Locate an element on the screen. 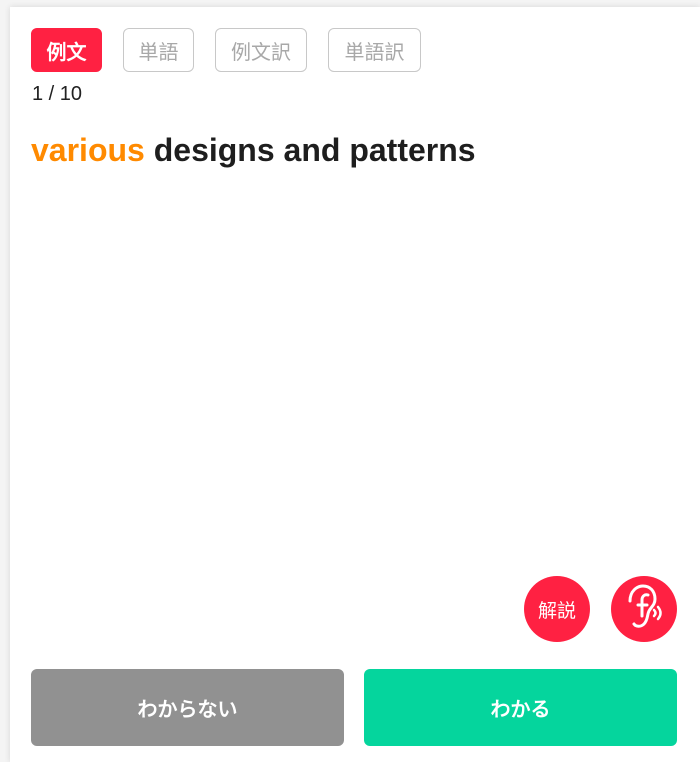  tab-word-translation: 単語訳 is located at coordinates (374, 50).